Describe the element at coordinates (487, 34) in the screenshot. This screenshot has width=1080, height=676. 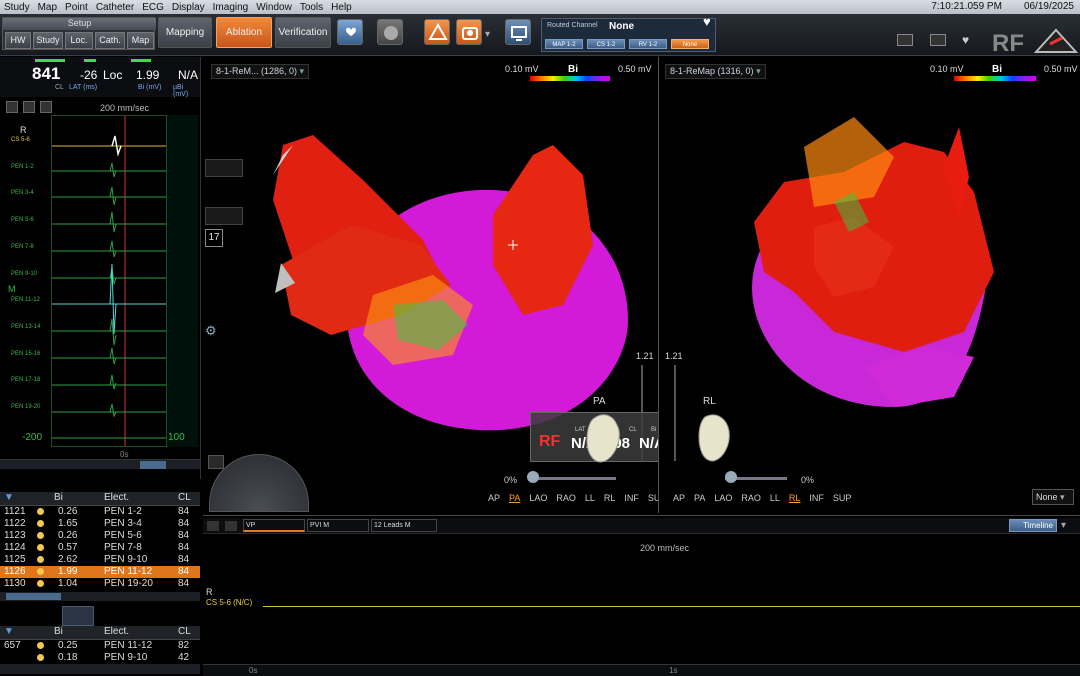
I see `camera-dropdown-icon: ▾` at that location.